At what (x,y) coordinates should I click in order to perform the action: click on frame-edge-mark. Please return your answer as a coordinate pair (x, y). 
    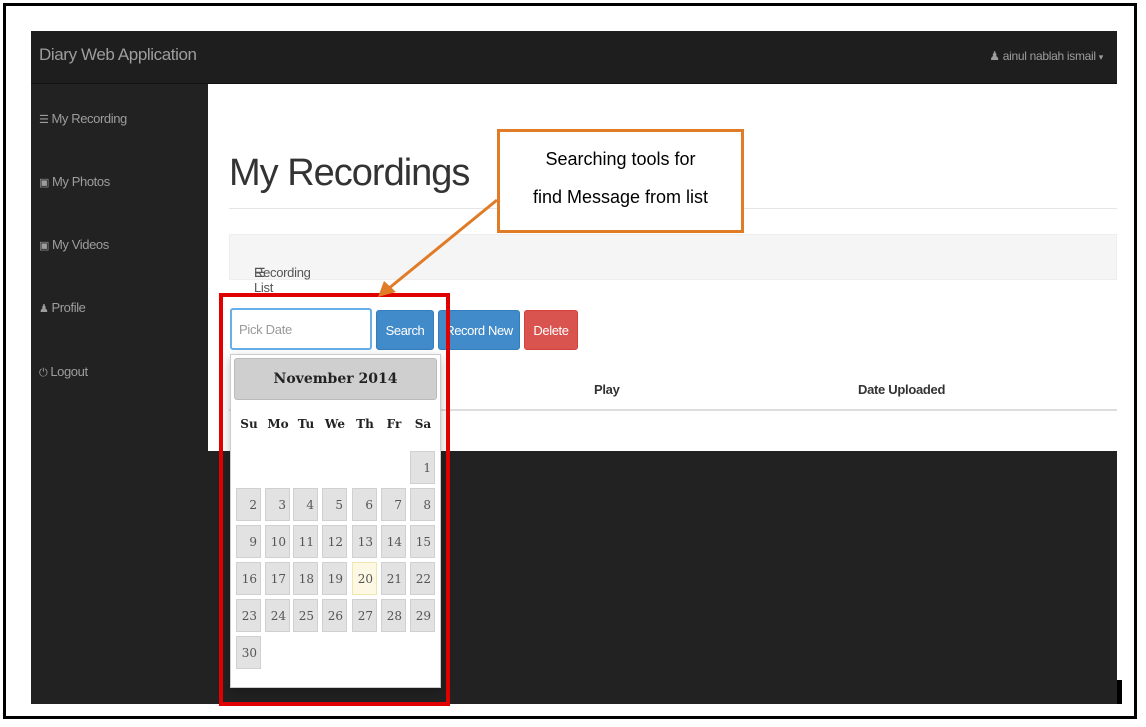
    Looking at the image, I should click on (1119, 692).